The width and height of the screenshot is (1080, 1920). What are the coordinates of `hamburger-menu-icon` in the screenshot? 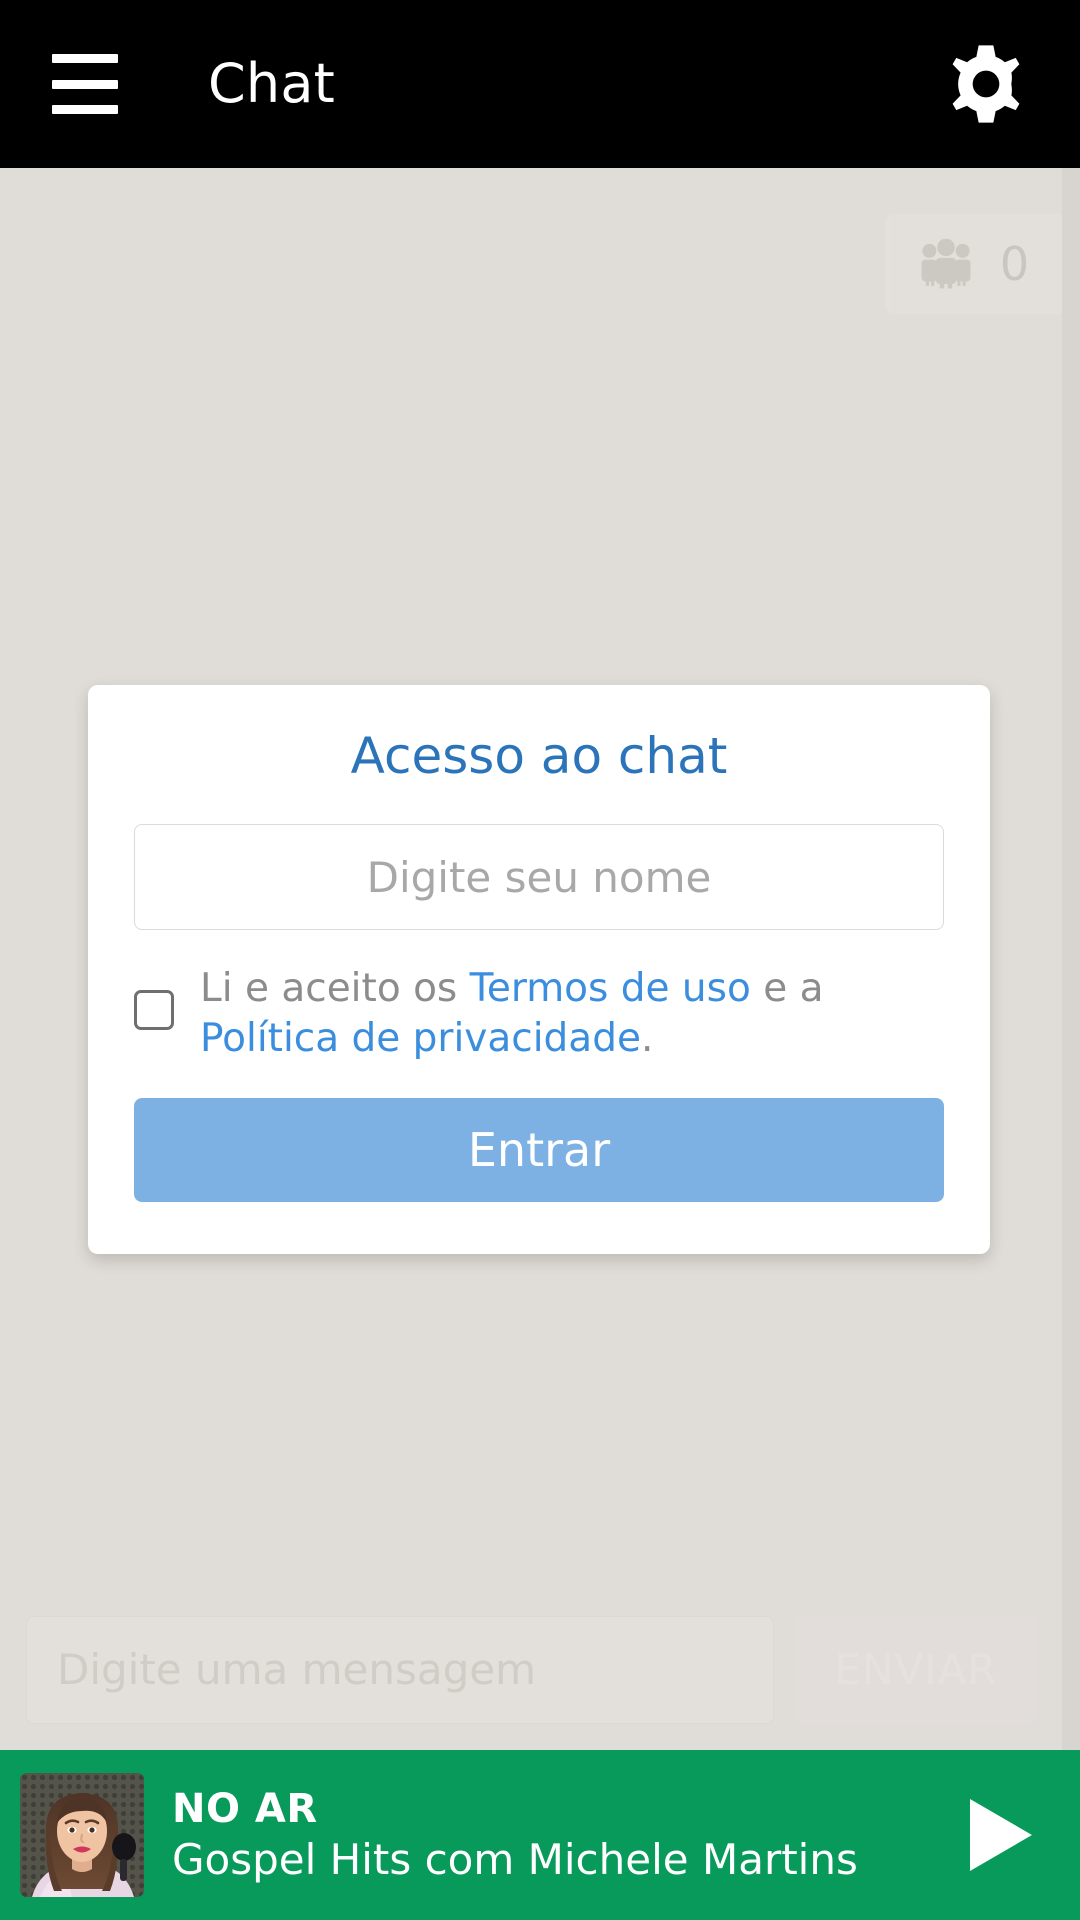 It's located at (85, 84).